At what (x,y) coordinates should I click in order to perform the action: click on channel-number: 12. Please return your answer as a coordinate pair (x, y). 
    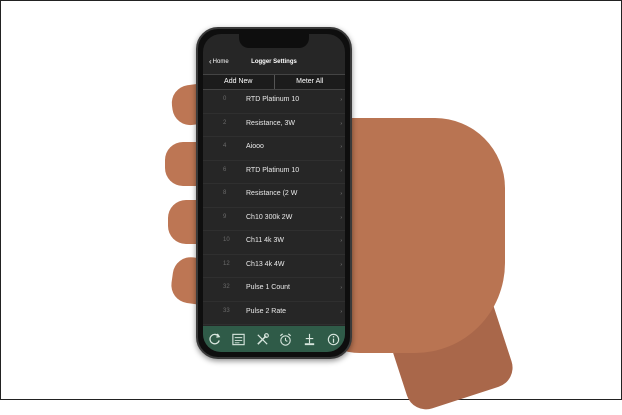
    Looking at the image, I should click on (226, 263).